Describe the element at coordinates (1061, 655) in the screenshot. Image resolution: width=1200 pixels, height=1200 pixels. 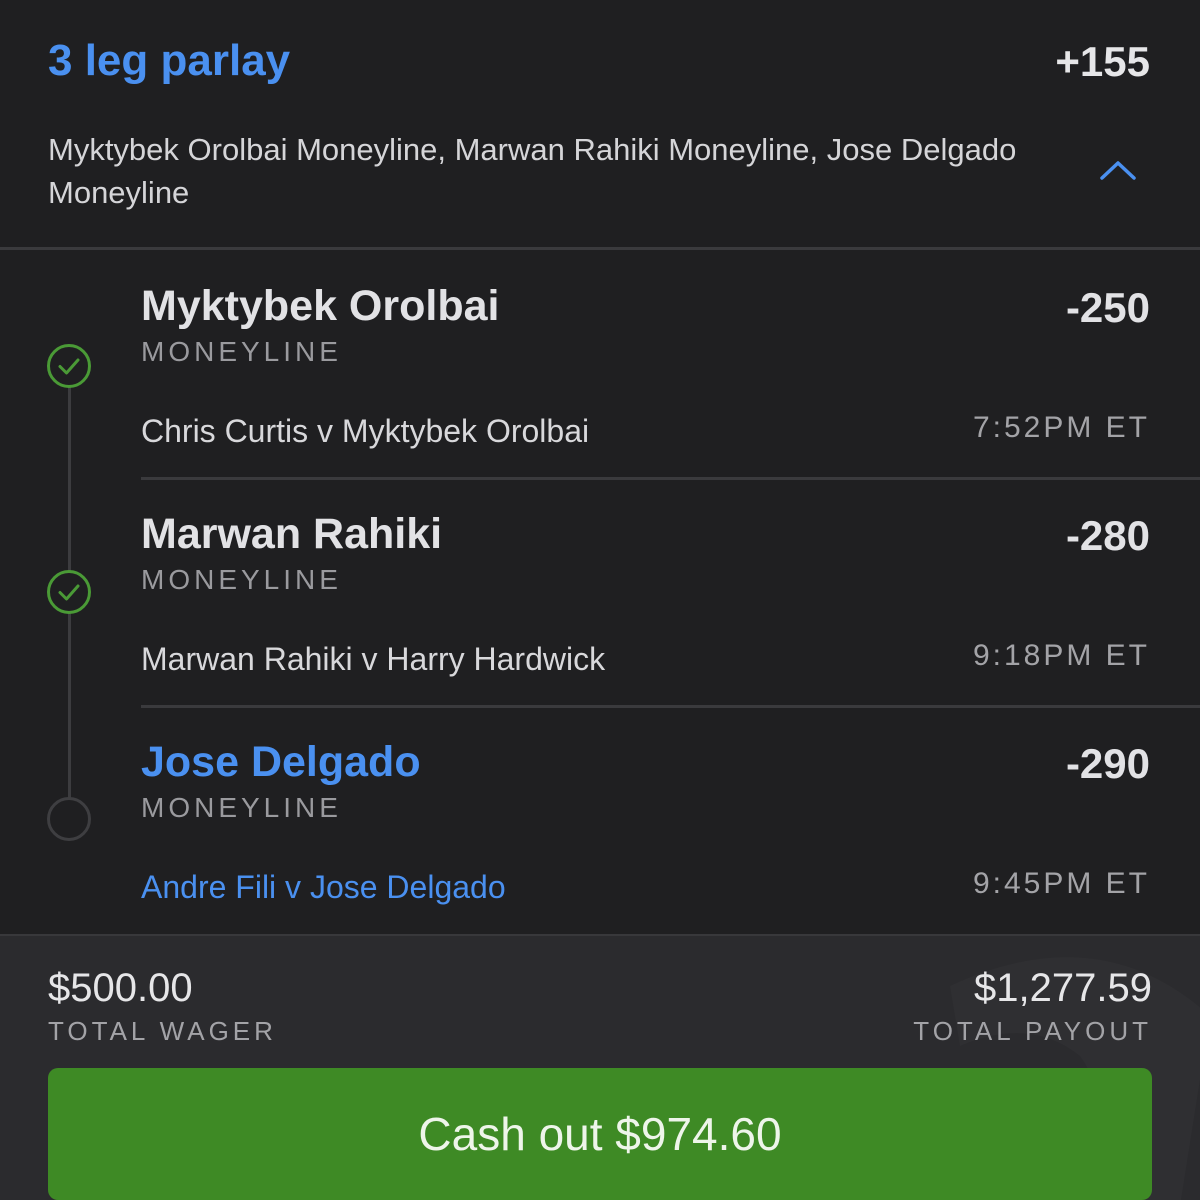
I see `leg-start-time: 9:18PM ET` at that location.